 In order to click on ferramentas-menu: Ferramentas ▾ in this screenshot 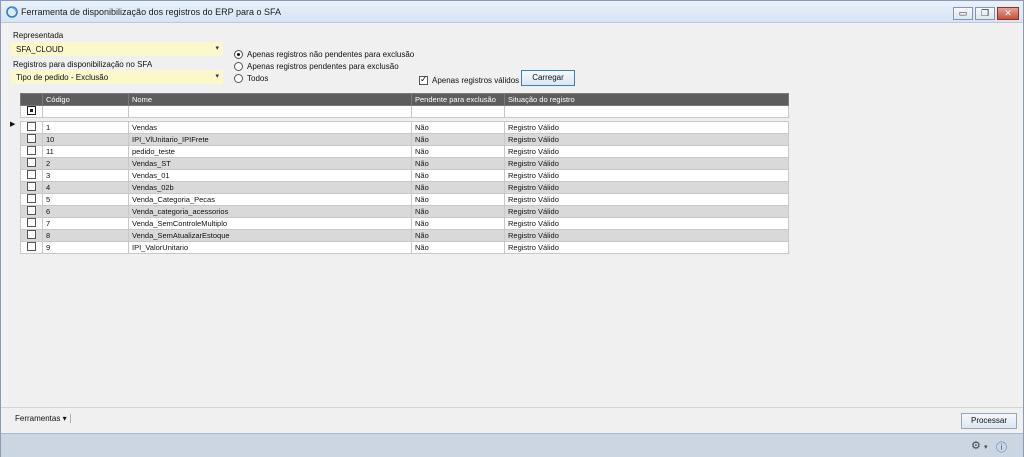, I will do `click(43, 418)`.